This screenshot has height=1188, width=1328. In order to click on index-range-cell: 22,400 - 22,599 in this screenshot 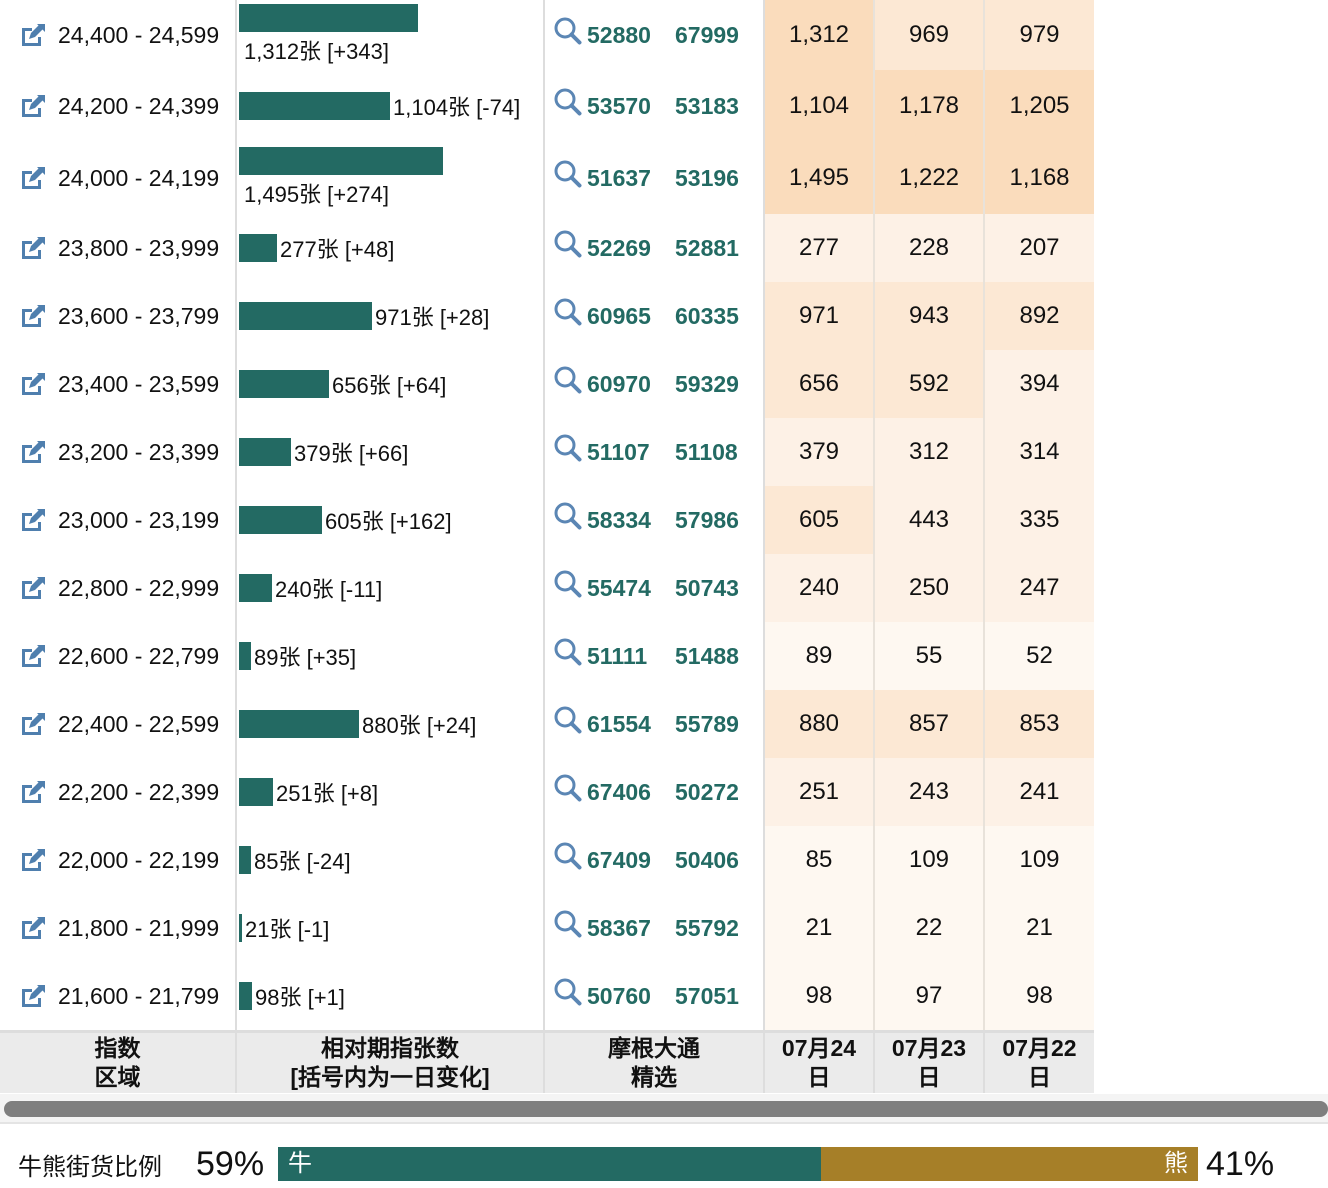, I will do `click(118, 724)`.